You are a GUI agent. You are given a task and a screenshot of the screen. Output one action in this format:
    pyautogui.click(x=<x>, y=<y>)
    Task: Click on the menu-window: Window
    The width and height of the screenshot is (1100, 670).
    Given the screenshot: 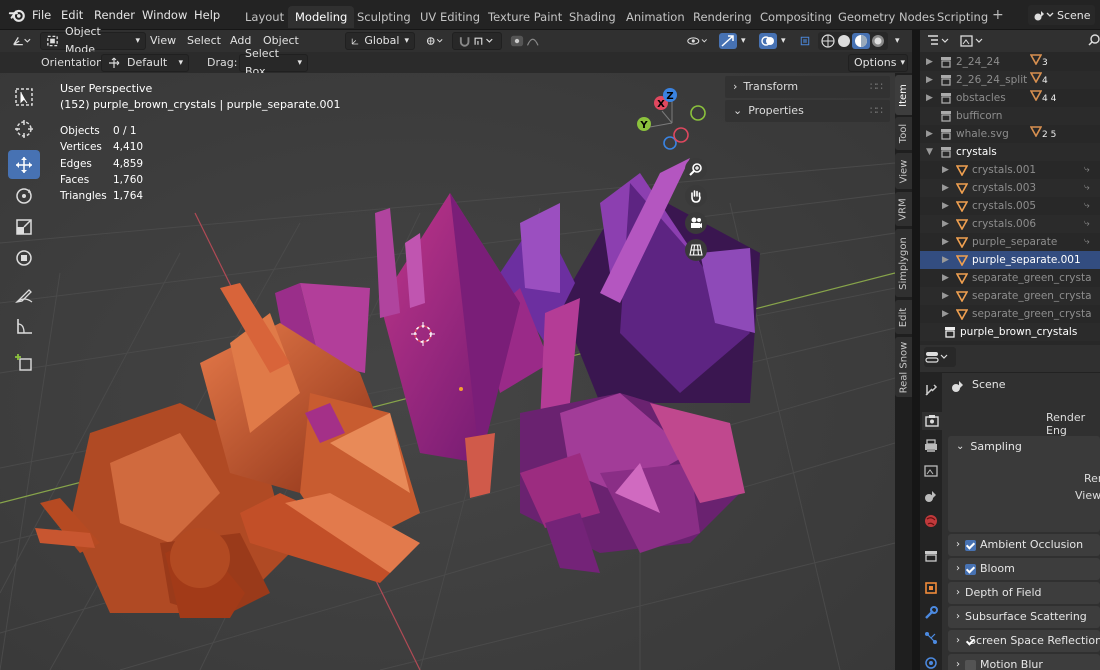 What is the action you would take?
    pyautogui.click(x=164, y=15)
    